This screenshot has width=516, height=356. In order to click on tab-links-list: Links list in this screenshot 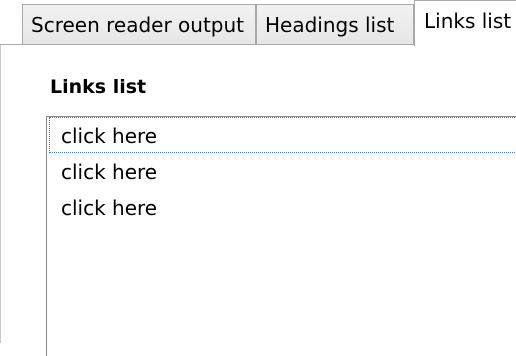, I will do `click(465, 23)`.